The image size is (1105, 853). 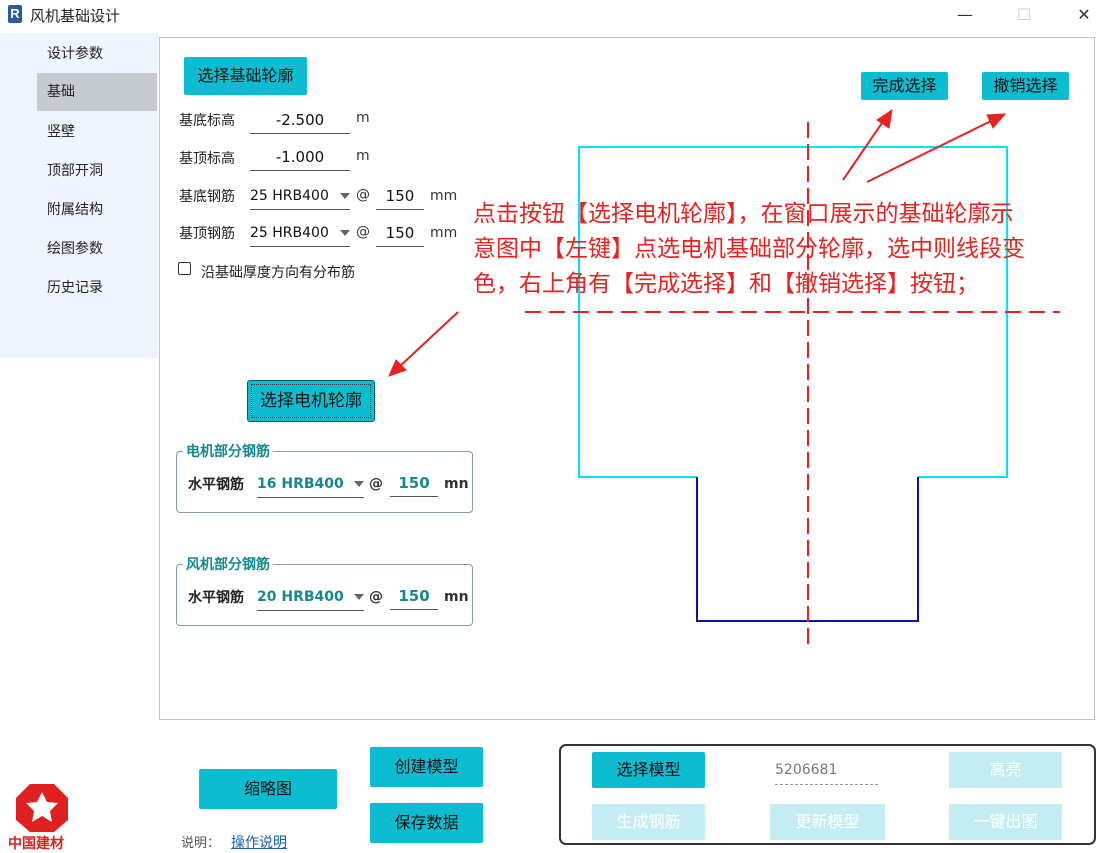 What do you see at coordinates (1025, 86) in the screenshot?
I see `cancel-selection-button: 撤销选择` at bounding box center [1025, 86].